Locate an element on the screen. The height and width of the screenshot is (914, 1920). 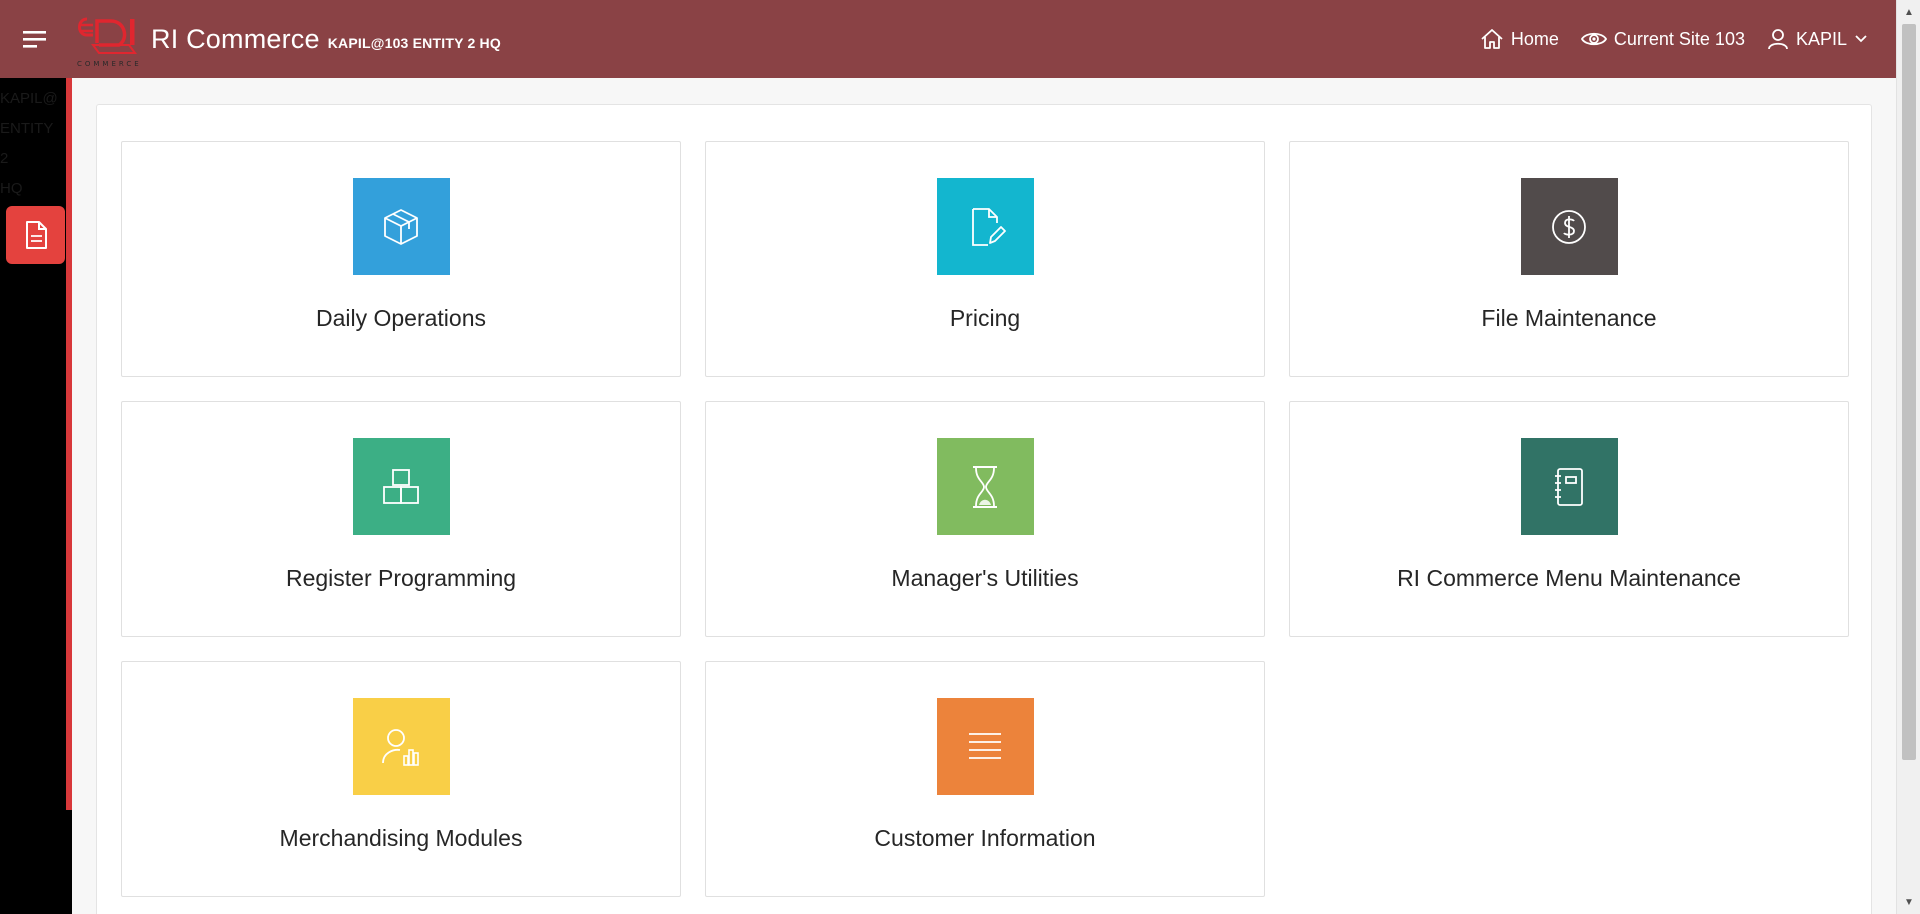
user-icon is located at coordinates (1778, 39).